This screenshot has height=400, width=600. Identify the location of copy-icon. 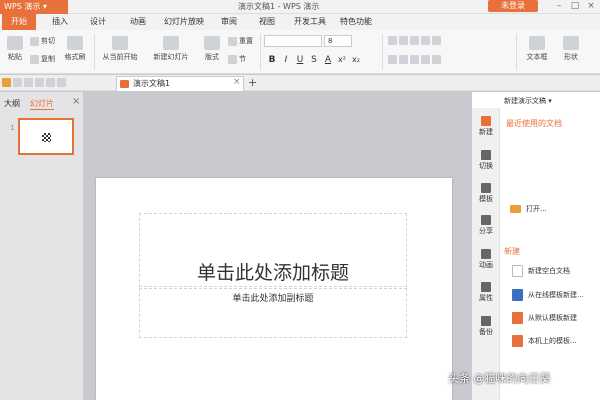
(34, 59).